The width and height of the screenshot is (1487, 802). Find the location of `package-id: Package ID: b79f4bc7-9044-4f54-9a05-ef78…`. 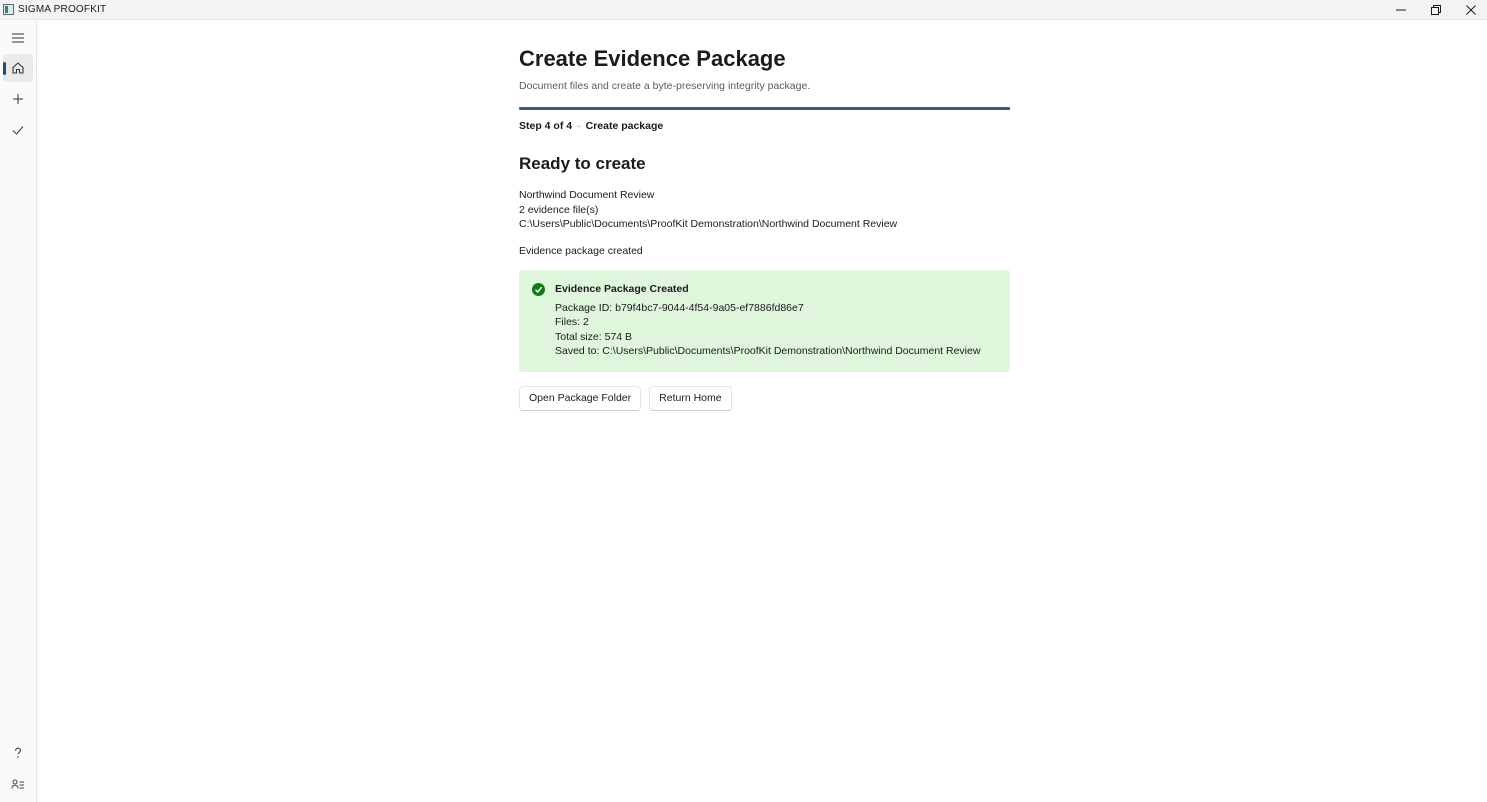

package-id: Package ID: b79f4bc7-9044-4f54-9a05-ef78… is located at coordinates (679, 307).